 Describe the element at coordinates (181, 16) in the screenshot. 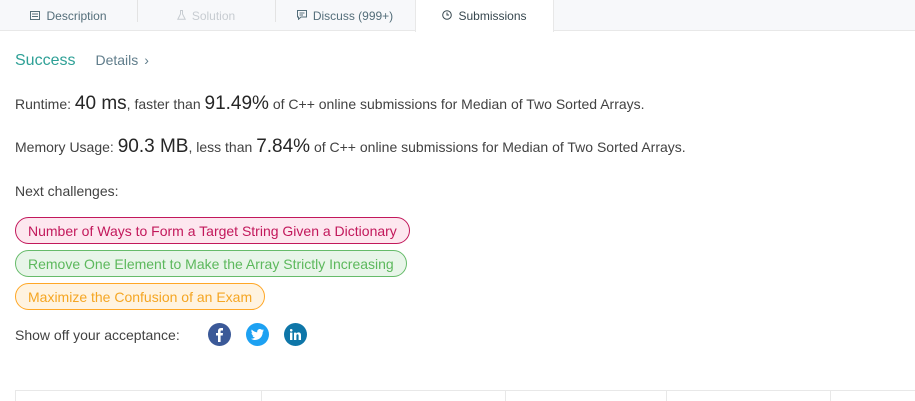

I see `flask-icon` at that location.